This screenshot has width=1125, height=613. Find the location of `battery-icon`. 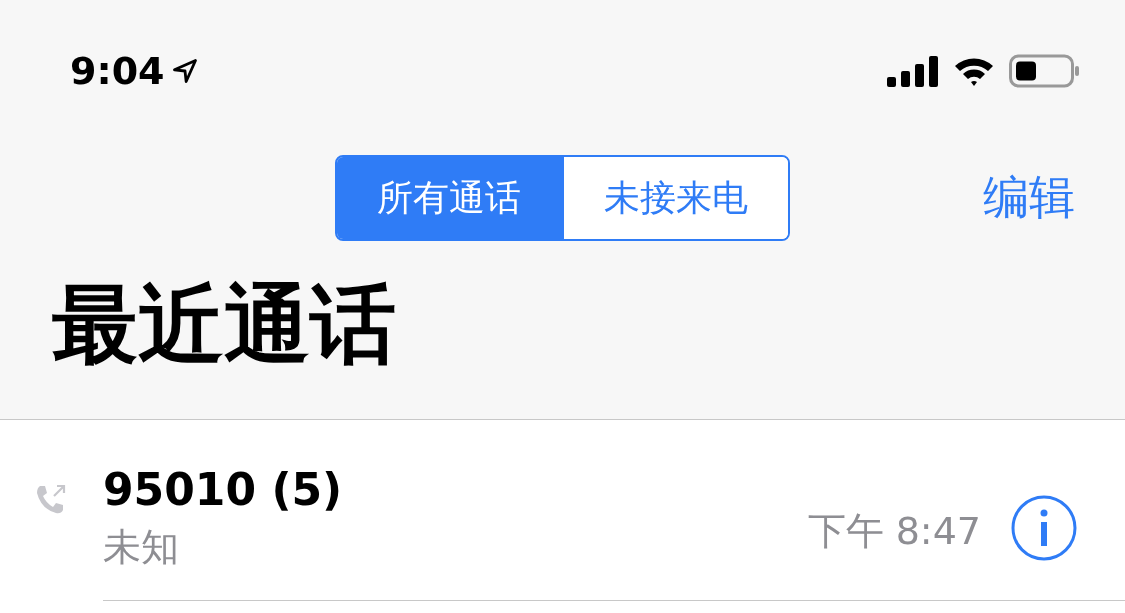

battery-icon is located at coordinates (1045, 71).